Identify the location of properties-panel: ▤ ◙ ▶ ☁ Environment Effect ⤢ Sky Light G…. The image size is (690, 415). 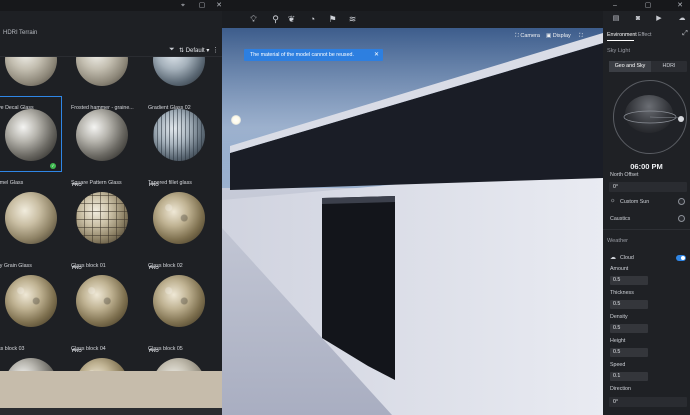
(646, 213).